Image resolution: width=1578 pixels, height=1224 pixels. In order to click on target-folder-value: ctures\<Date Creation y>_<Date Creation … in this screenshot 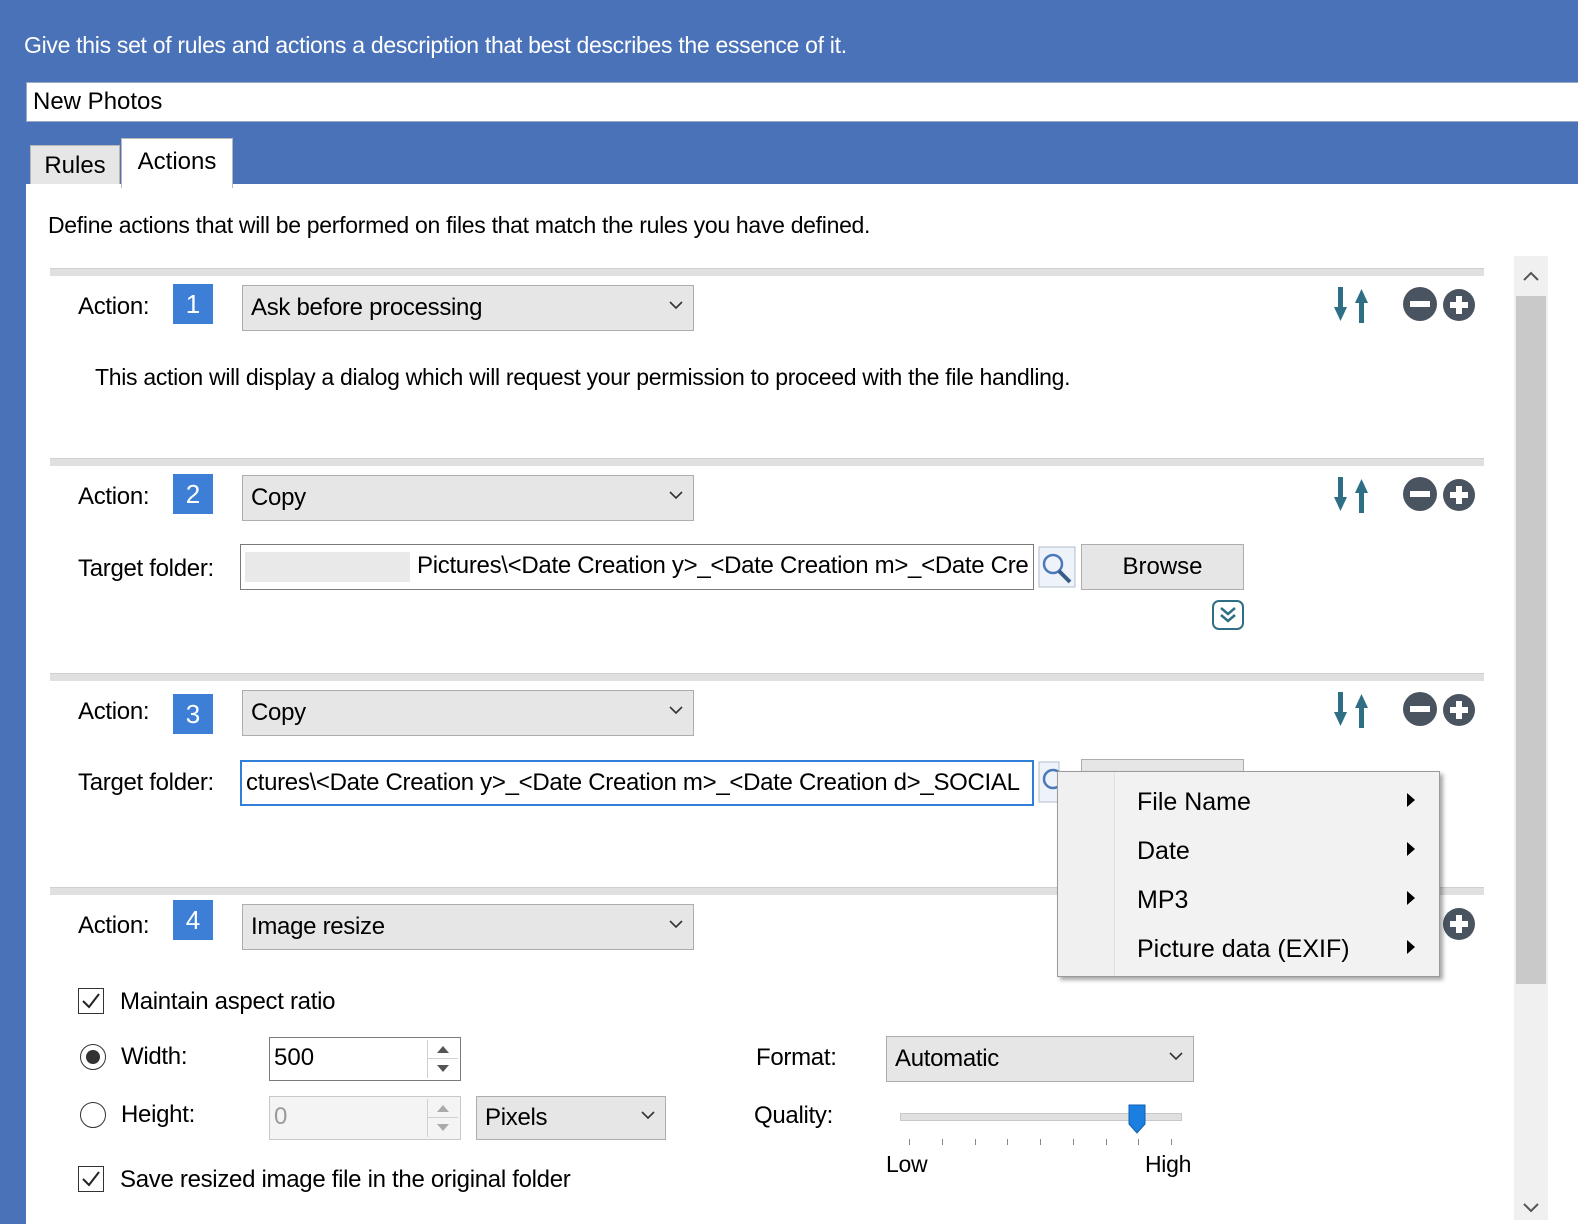, I will do `click(633, 782)`.